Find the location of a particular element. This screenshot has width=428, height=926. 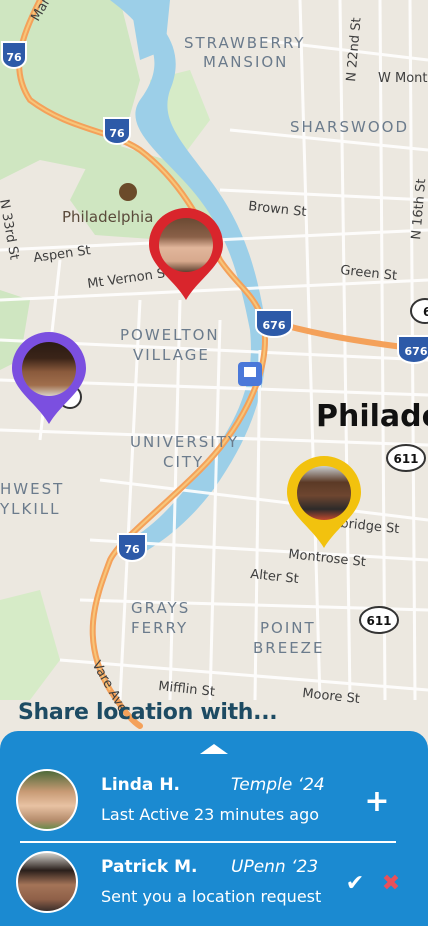

map-pin-purple is located at coordinates (49, 378).